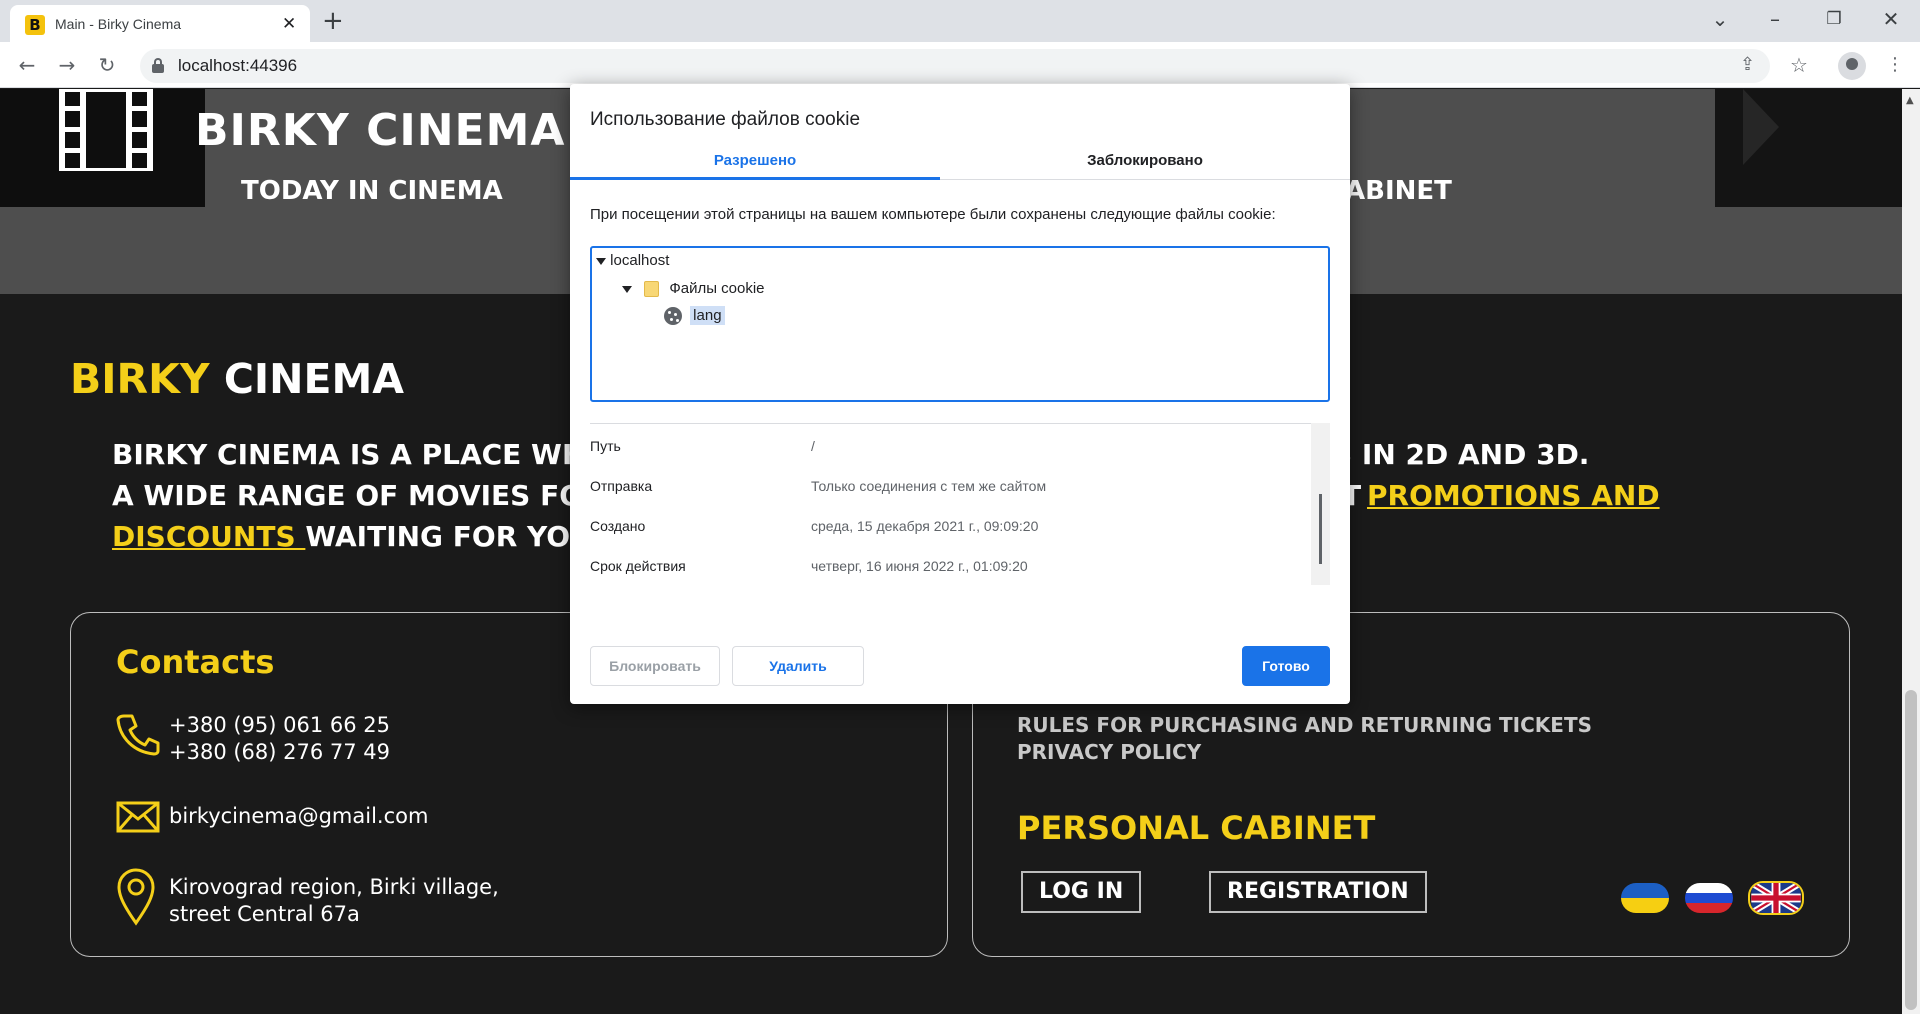 The height and width of the screenshot is (1014, 1920). Describe the element at coordinates (35, 25) in the screenshot. I see `site-favicon-icon: B` at that location.